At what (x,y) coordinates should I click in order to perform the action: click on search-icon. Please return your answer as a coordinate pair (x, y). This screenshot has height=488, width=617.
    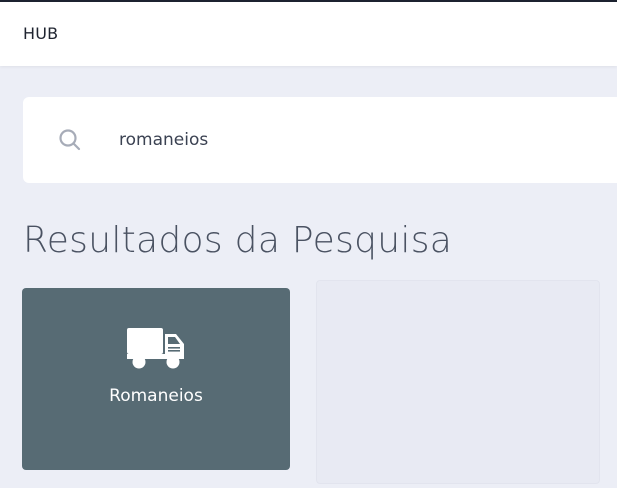
    Looking at the image, I should click on (70, 140).